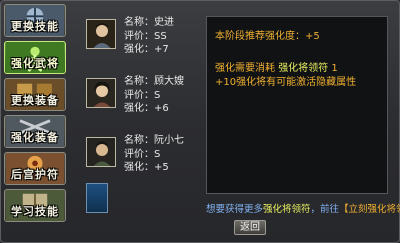 Image resolution: width=400 pixels, height=243 pixels. I want to click on tab-swap-skill: 更换技能, so click(35, 20).